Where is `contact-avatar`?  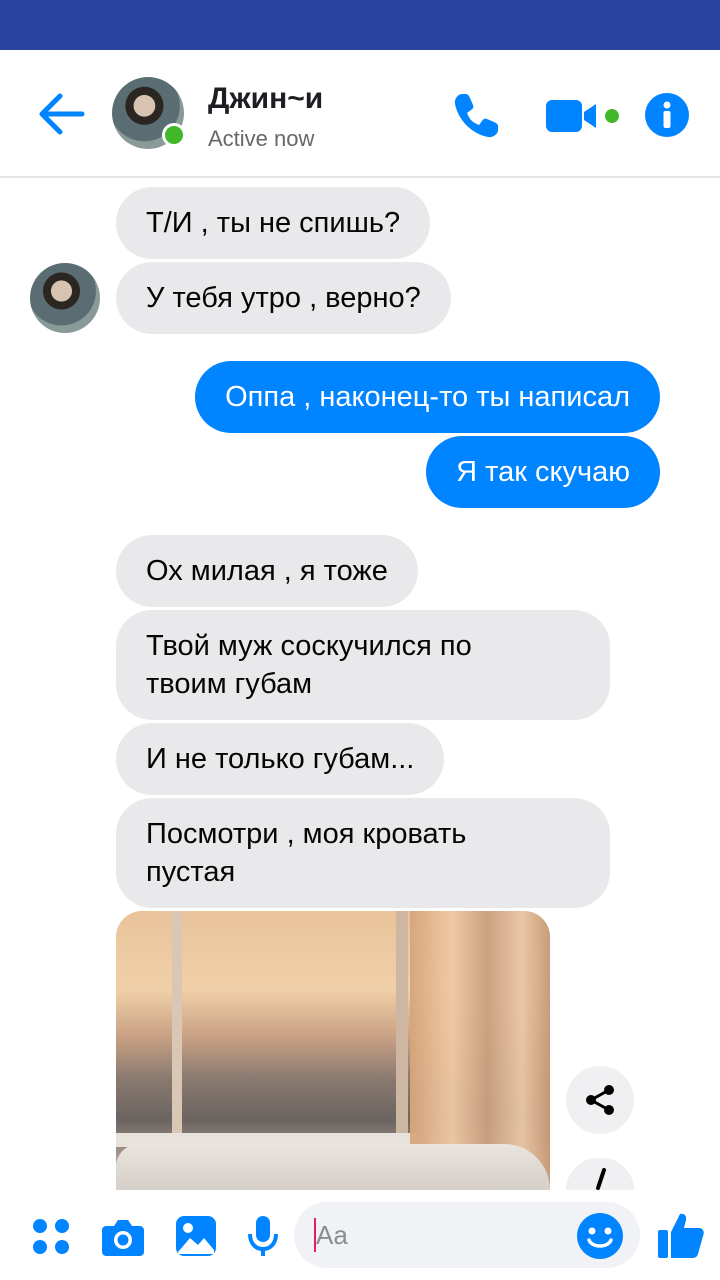 contact-avatar is located at coordinates (149, 113).